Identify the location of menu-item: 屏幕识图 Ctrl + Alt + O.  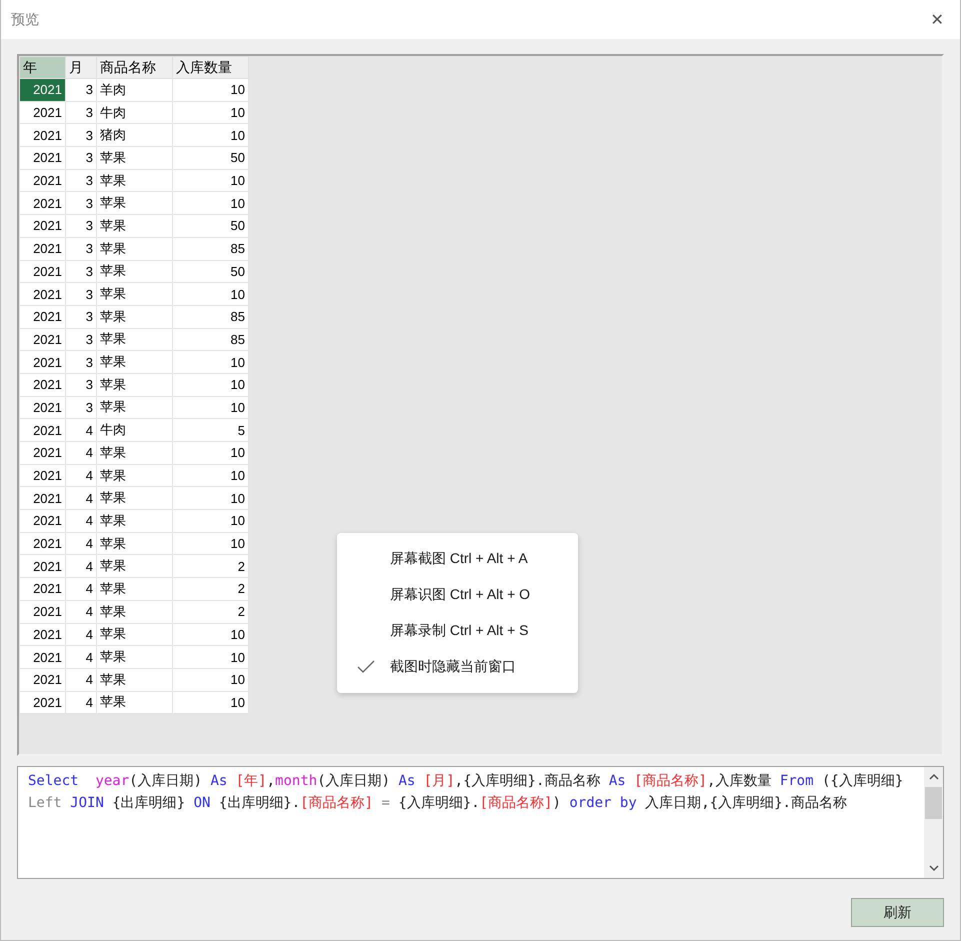
(457, 595).